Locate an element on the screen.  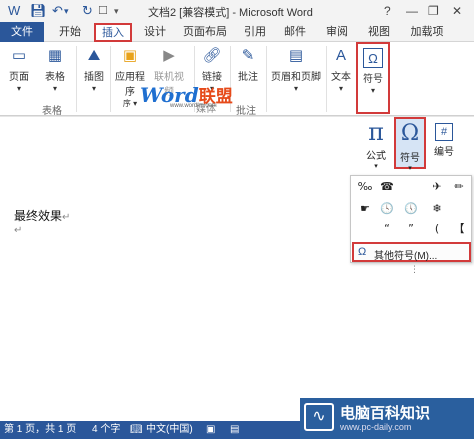
ribbon-tabs: 文件 开始 插入 设计 页面布局 引用 邮件 审阅 视图 加载项 is located at coordinates (237, 32).